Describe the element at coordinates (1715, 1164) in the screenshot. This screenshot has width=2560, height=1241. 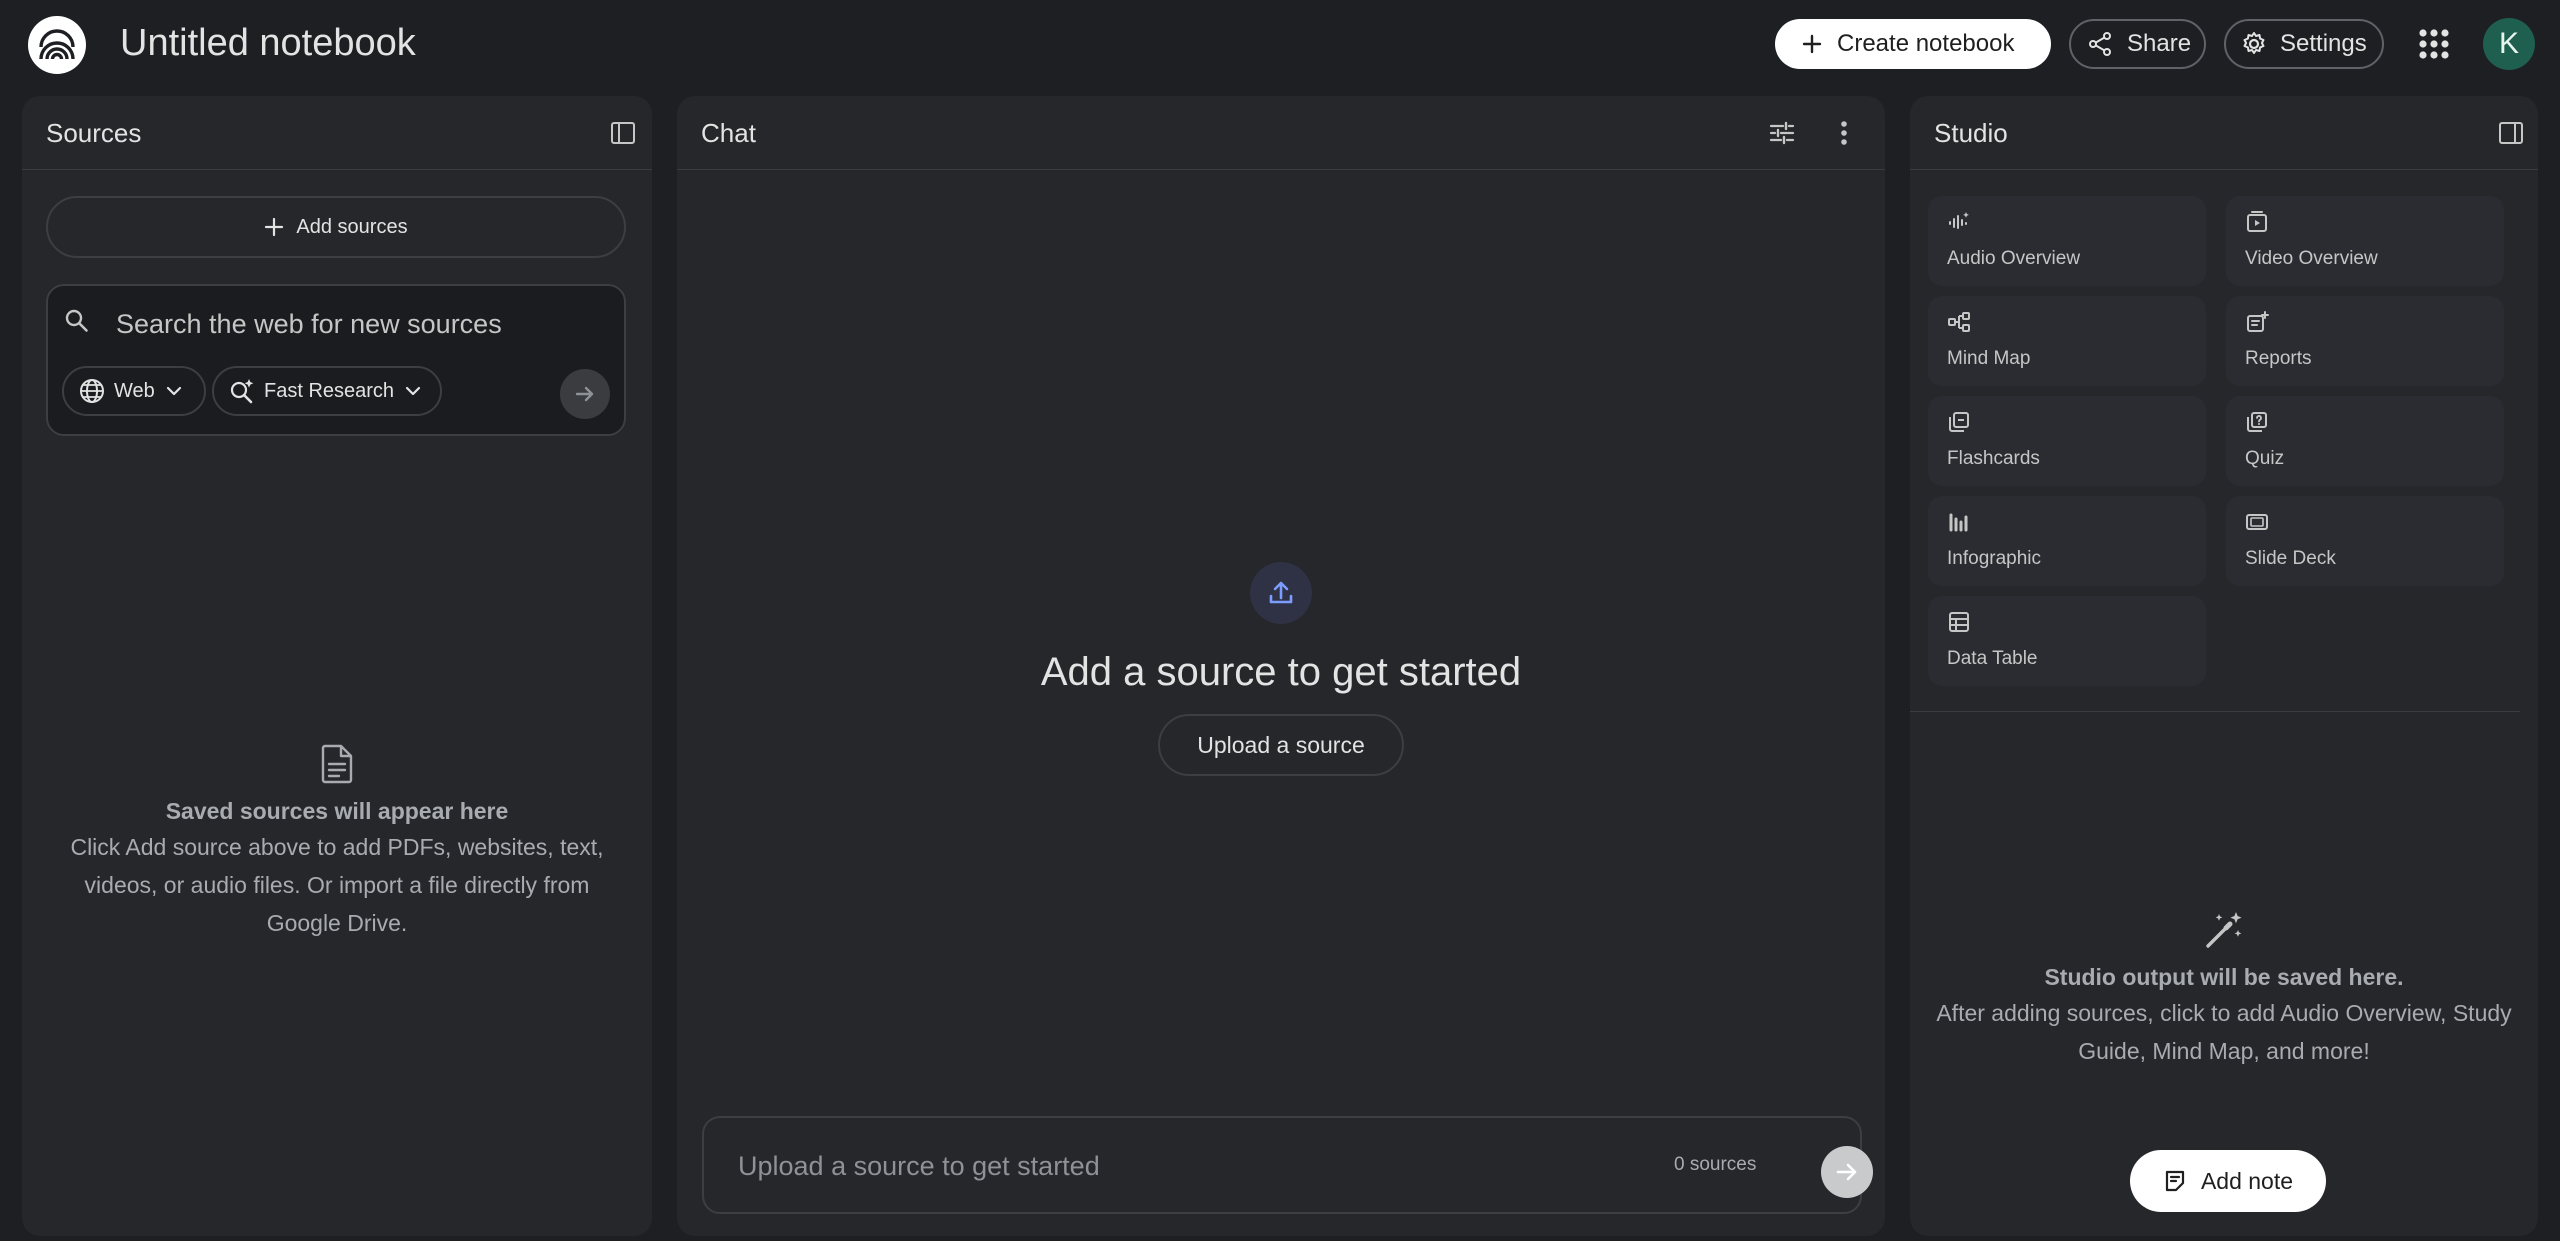
I see `source-count: 0 sources` at that location.